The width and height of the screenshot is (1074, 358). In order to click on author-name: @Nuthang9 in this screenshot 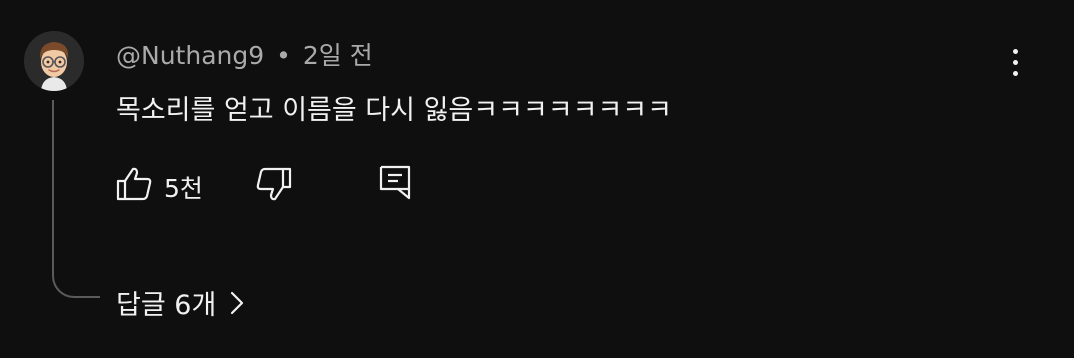, I will do `click(190, 55)`.